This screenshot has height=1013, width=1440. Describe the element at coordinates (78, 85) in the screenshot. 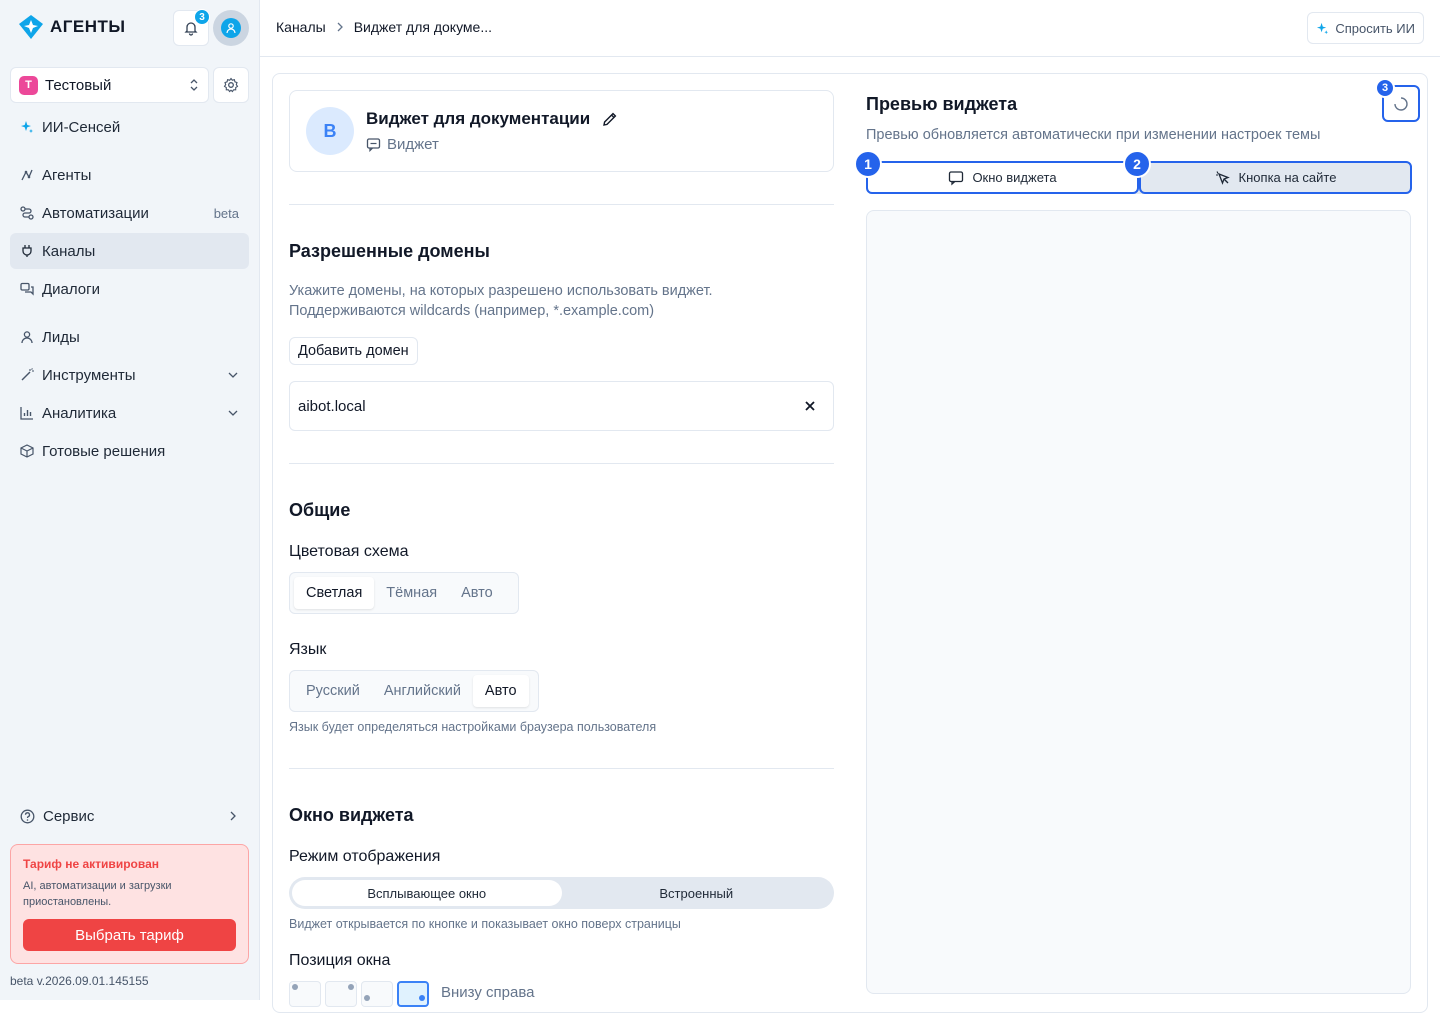

I see `workspace-name: Тестовый` at that location.